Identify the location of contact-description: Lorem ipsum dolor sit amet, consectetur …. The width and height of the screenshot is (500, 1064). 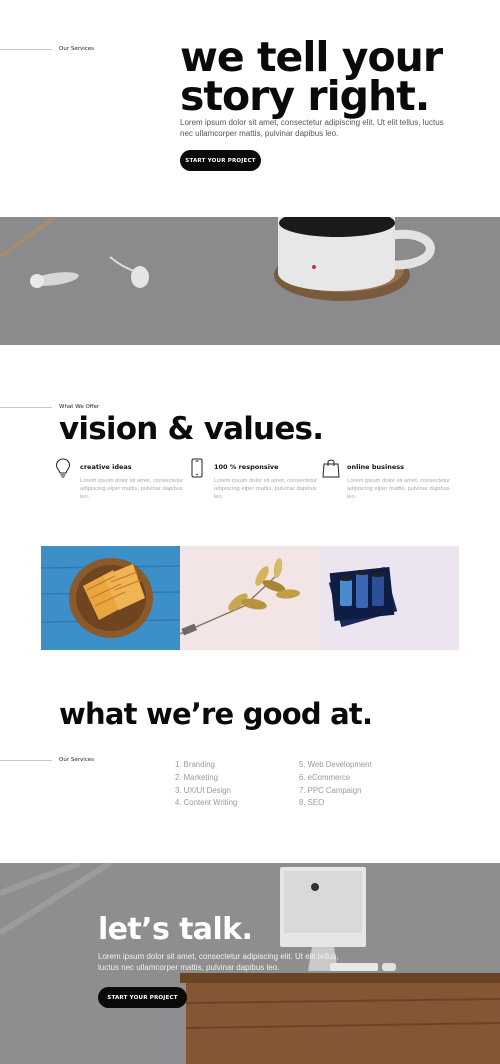
(218, 962).